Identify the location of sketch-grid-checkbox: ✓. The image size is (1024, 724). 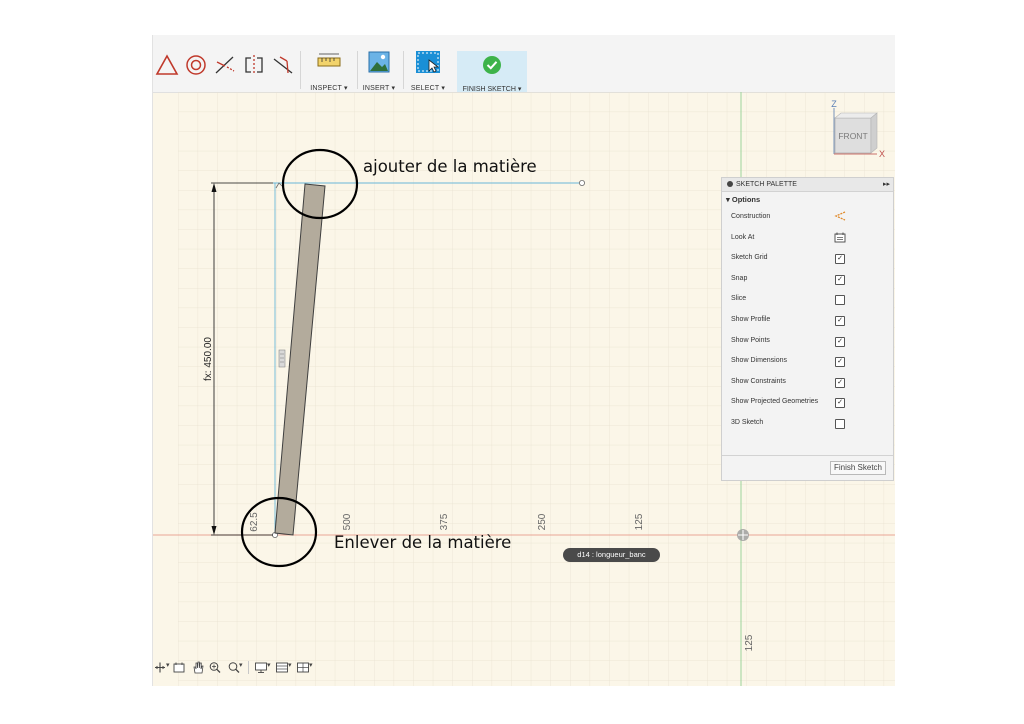
(840, 259).